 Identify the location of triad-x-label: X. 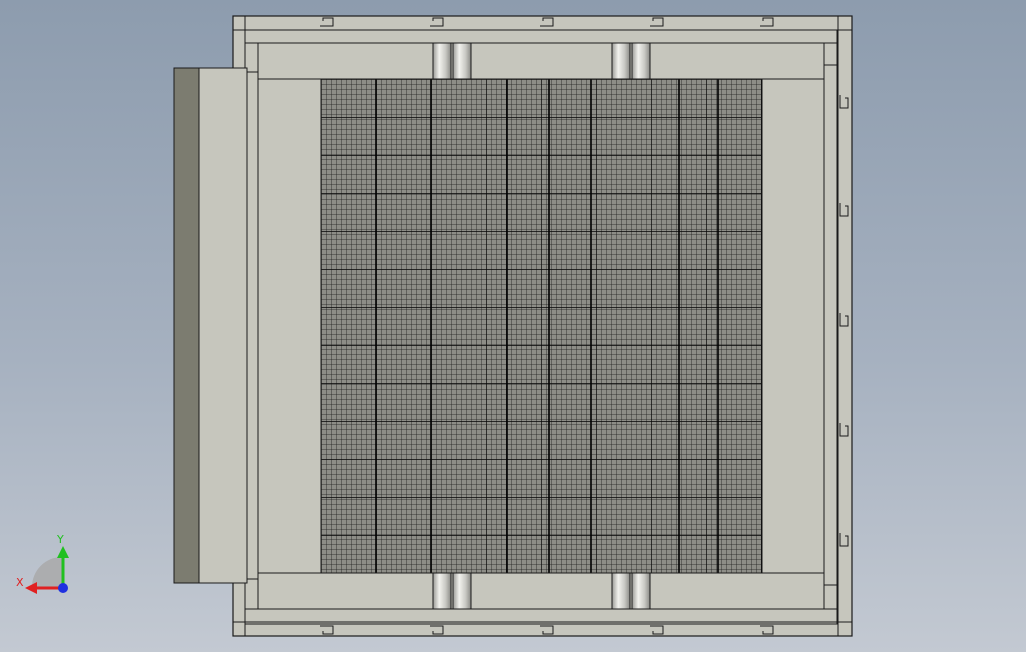
(20, 582).